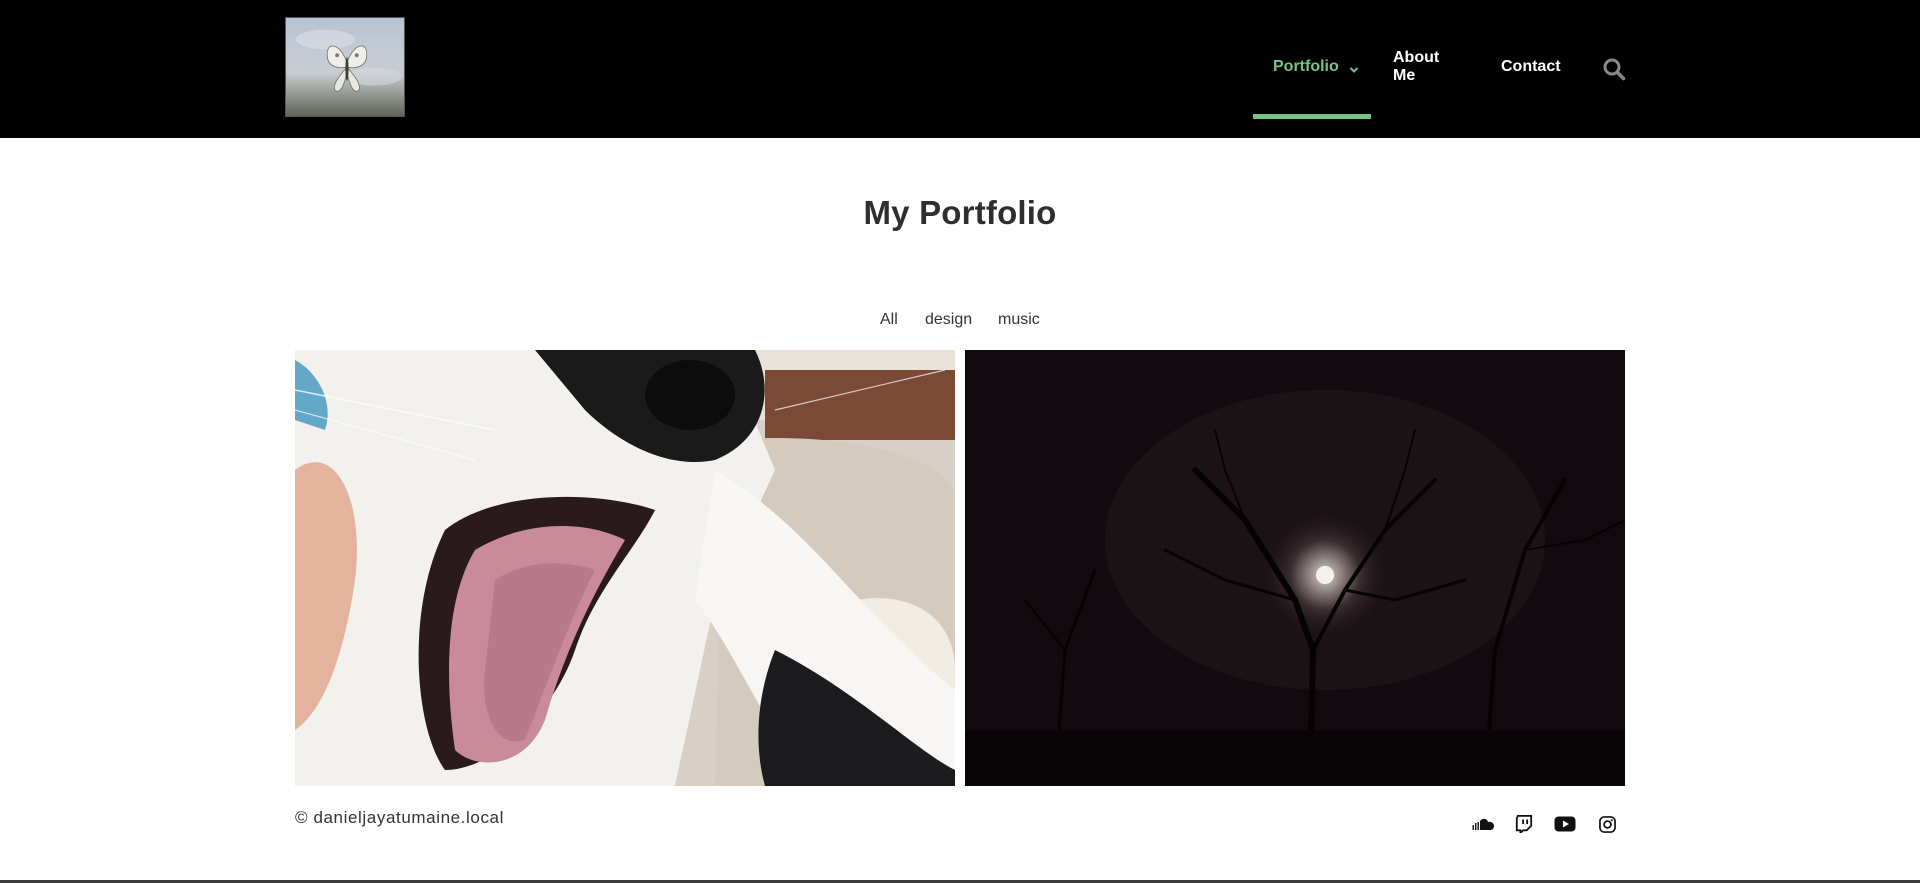 This screenshot has width=1920, height=883. I want to click on nav-item-about-me: About Me, so click(1416, 69).